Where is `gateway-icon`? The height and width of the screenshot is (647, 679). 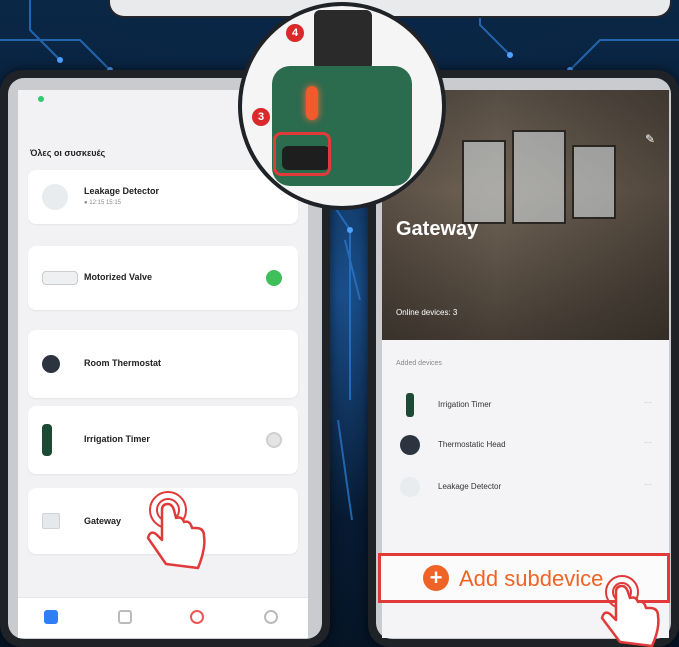
gateway-icon is located at coordinates (51, 521).